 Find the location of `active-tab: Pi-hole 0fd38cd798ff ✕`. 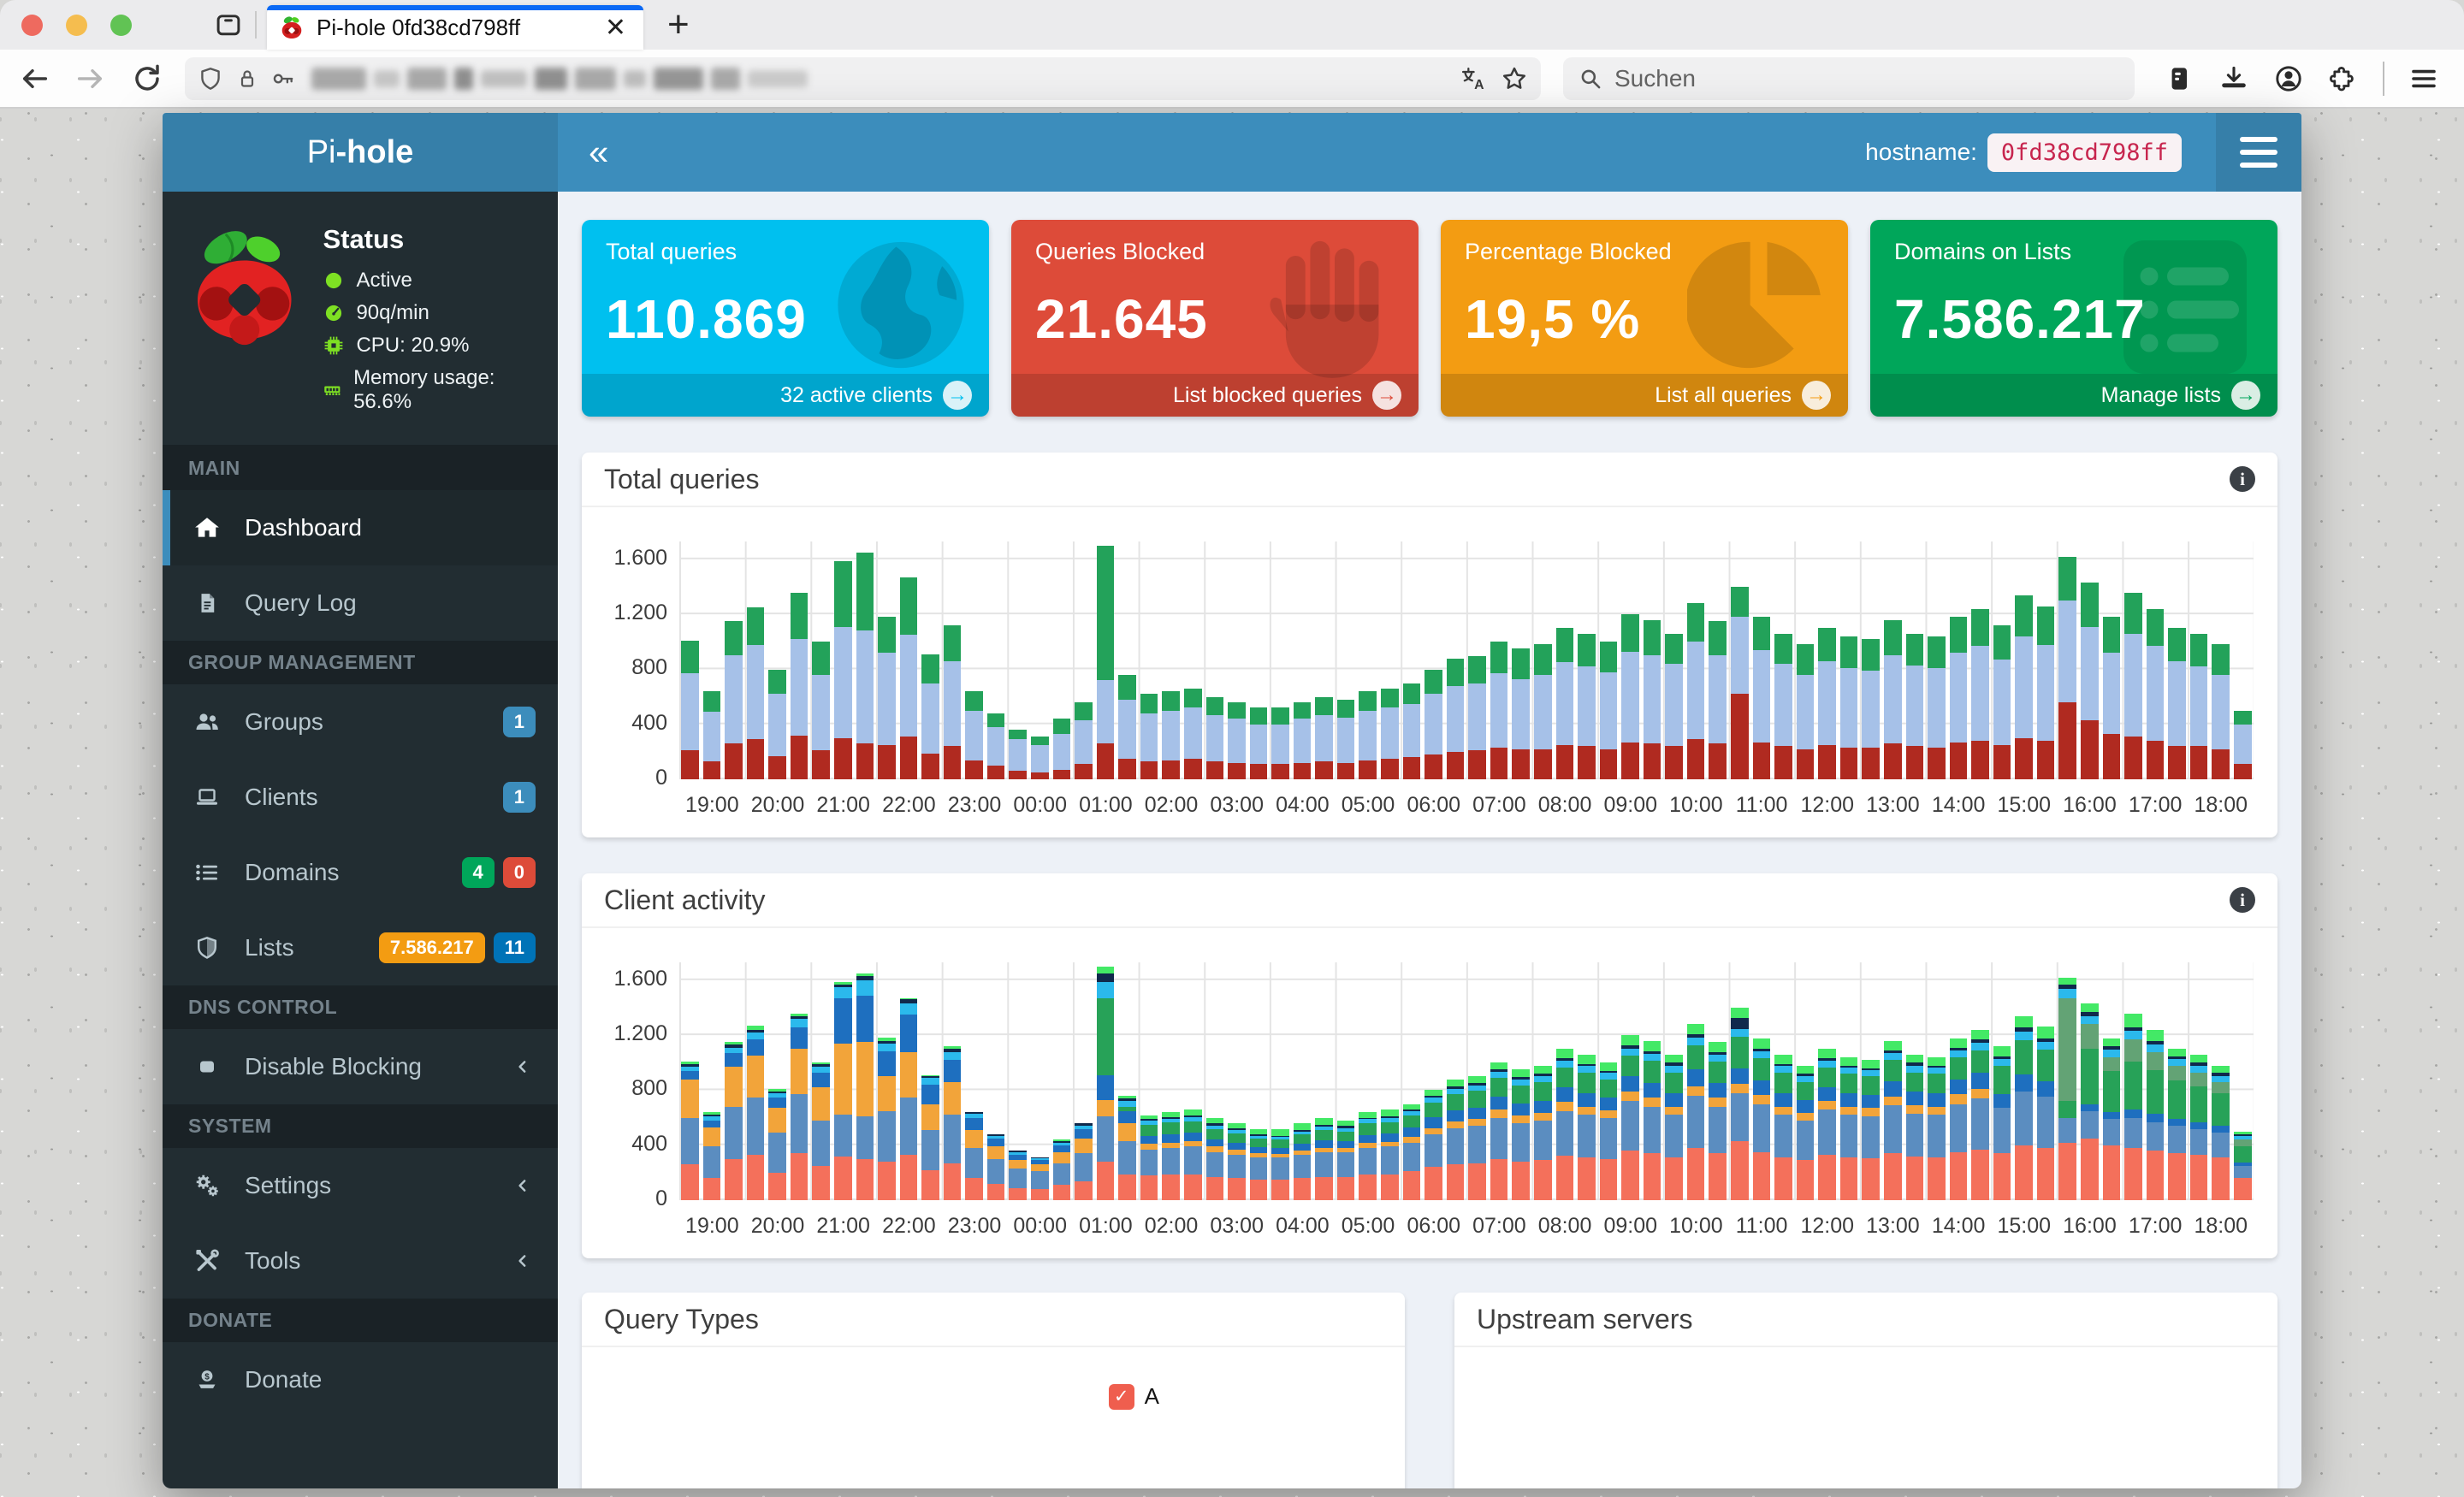

active-tab: Pi-hole 0fd38cd798ff ✕ is located at coordinates (455, 27).